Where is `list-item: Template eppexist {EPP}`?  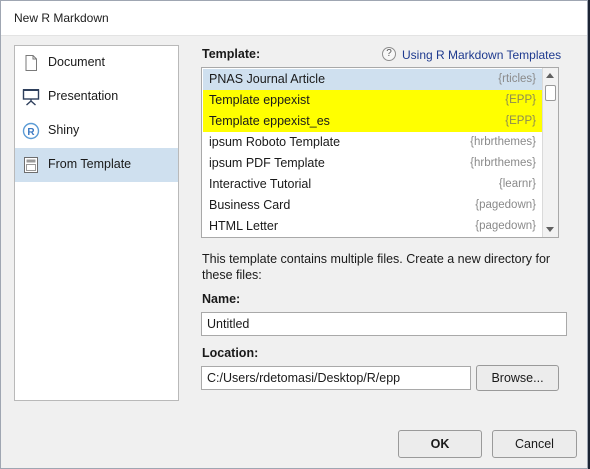
list-item: Template eppexist {EPP} is located at coordinates (372, 100).